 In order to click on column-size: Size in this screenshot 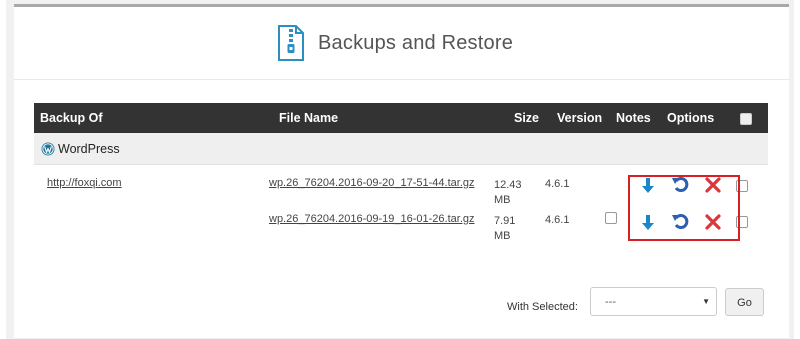, I will do `click(527, 118)`.